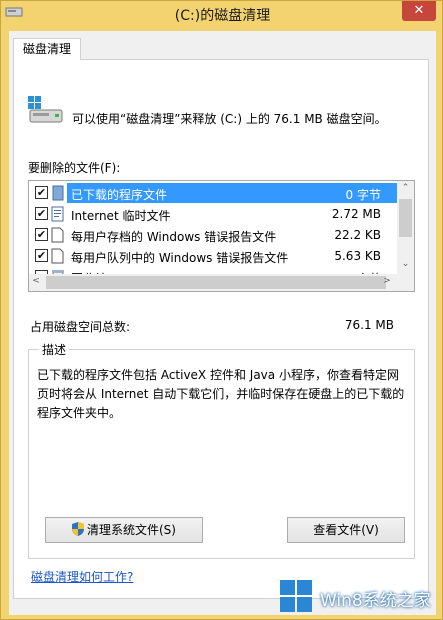 The width and height of the screenshot is (443, 620). Describe the element at coordinates (80, 327) in the screenshot. I see `total-space-label: 占用磁盘空间总数:` at that location.